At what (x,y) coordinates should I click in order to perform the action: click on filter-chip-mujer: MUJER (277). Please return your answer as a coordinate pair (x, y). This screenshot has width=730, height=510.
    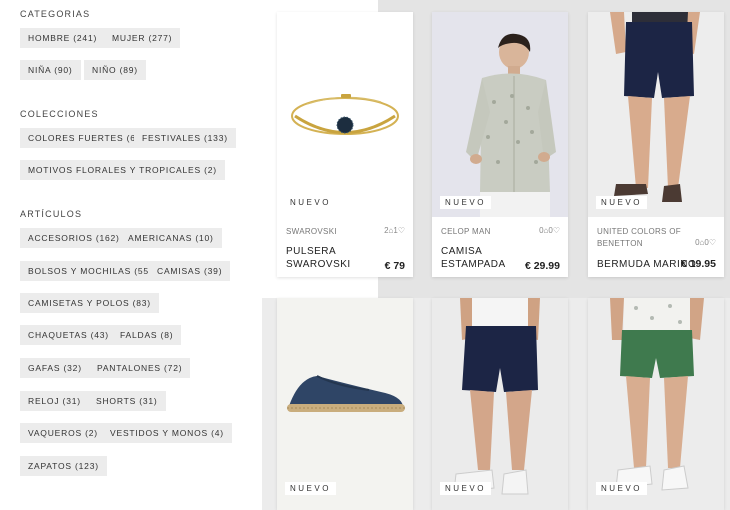
    Looking at the image, I should click on (142, 38).